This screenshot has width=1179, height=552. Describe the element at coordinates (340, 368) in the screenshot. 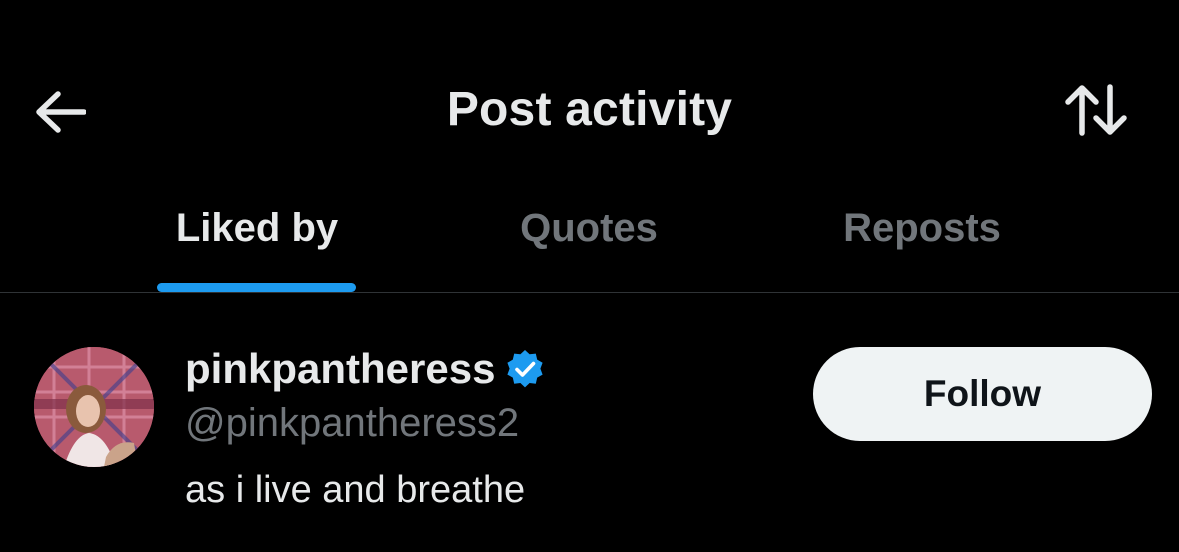

I see `display-name: pinkpantheress` at that location.